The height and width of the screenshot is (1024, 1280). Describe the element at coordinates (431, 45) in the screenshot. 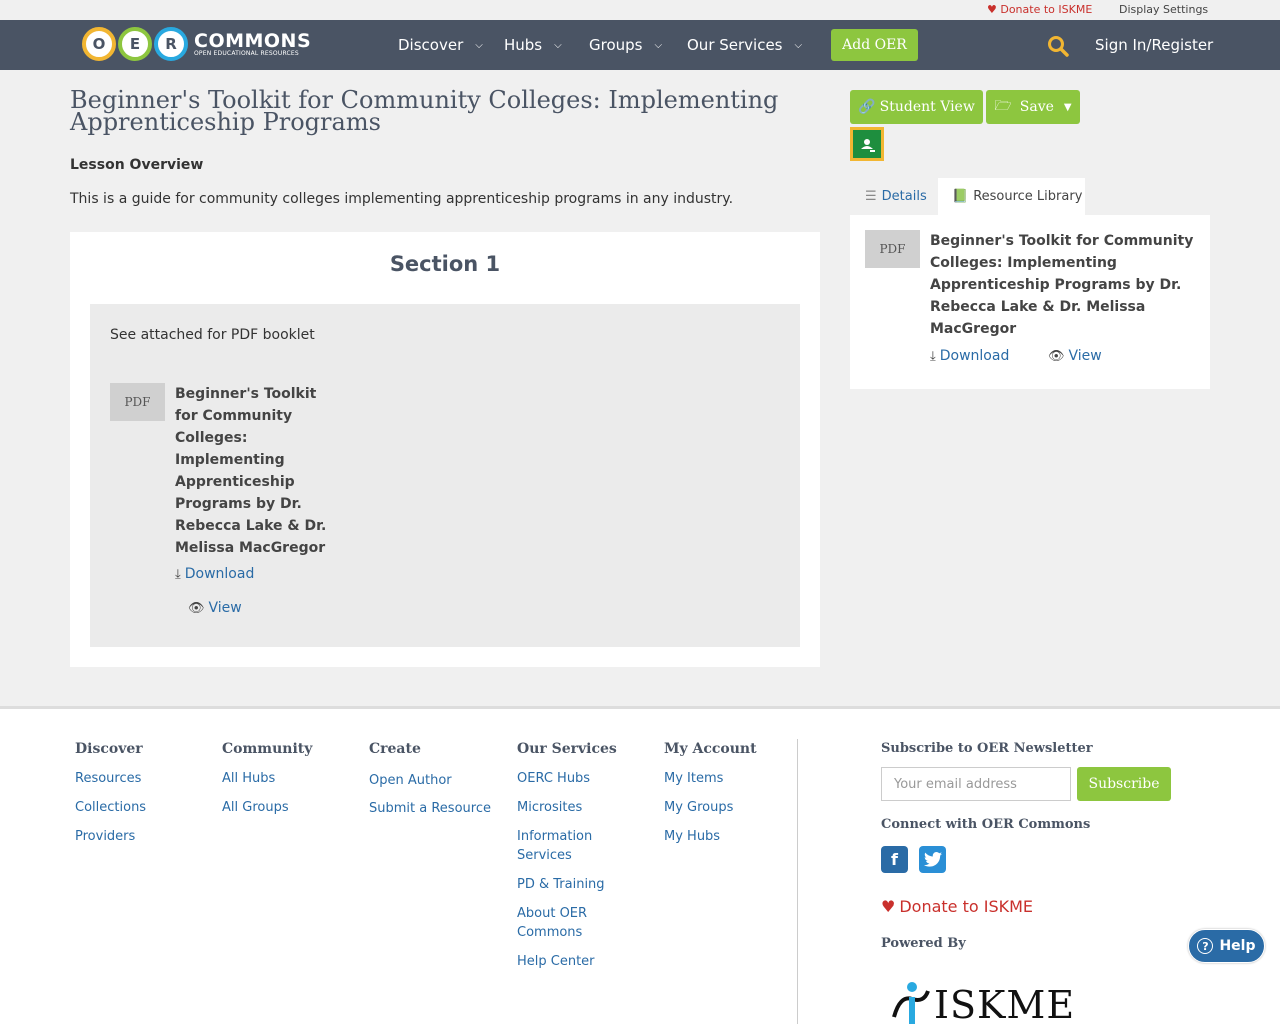

I see `nav-discover-label: Discover` at that location.